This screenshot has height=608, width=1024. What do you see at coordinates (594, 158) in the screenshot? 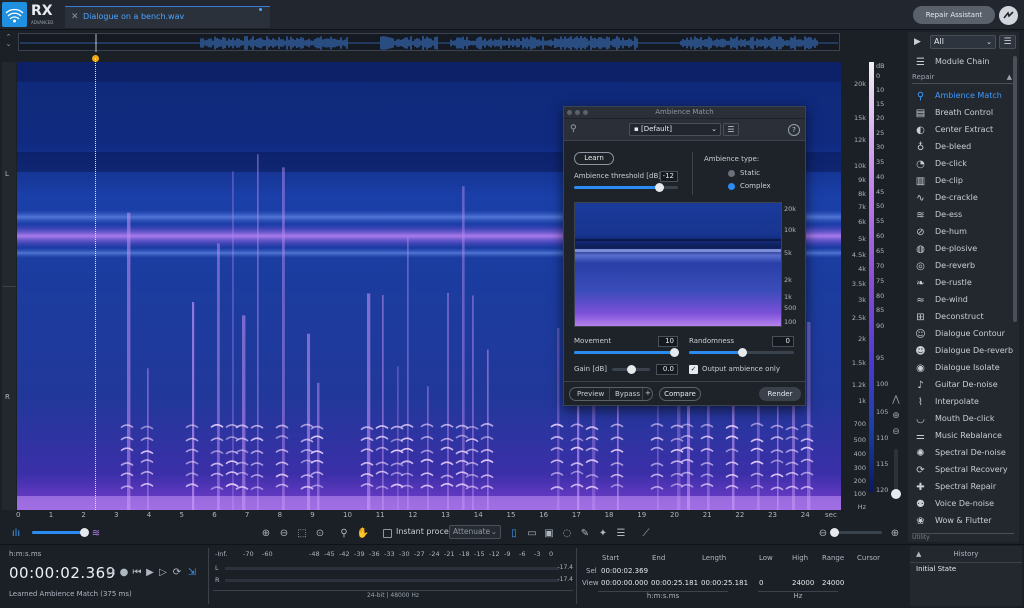
I see `learn-button: Learn` at bounding box center [594, 158].